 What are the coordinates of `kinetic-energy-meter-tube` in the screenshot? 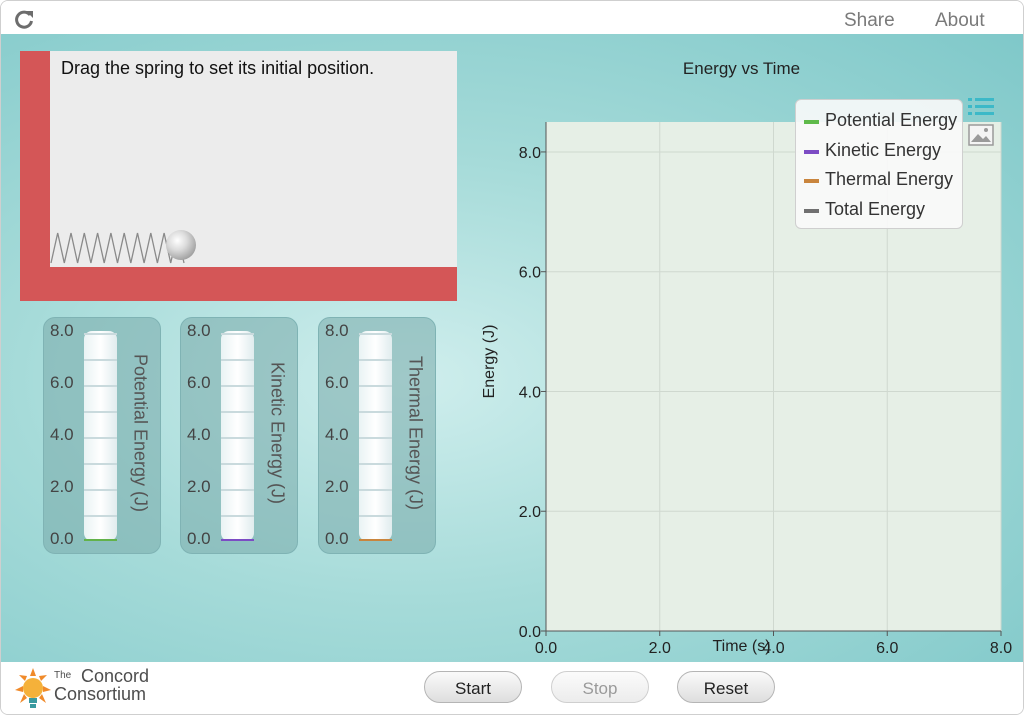 It's located at (237, 436).